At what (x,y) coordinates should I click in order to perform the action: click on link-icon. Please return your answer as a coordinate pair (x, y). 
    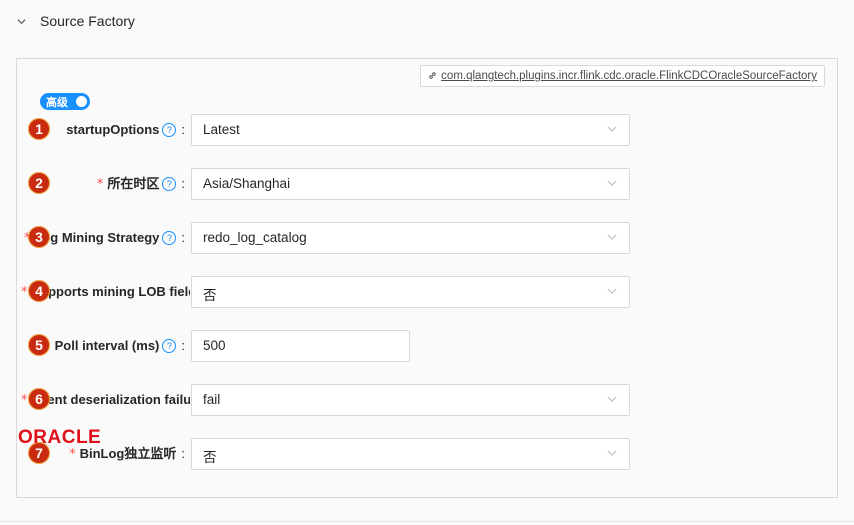
    Looking at the image, I should click on (432, 75).